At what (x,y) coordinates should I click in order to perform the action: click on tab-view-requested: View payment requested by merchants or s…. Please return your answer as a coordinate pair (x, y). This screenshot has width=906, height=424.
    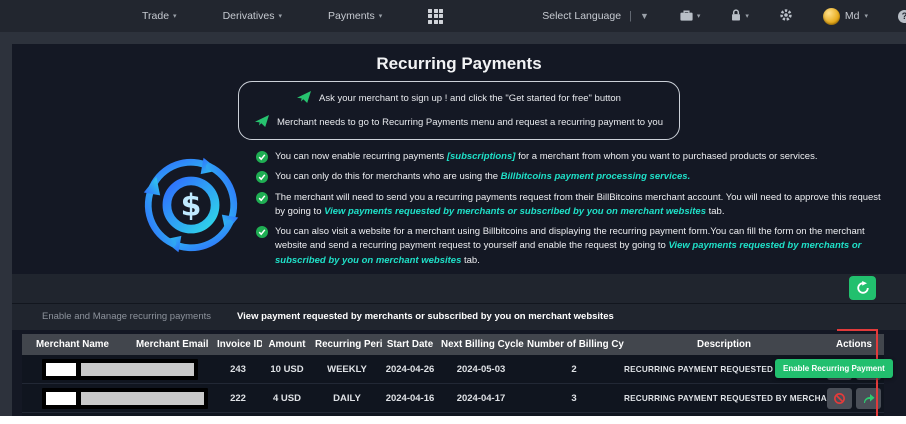
    Looking at the image, I should click on (425, 316).